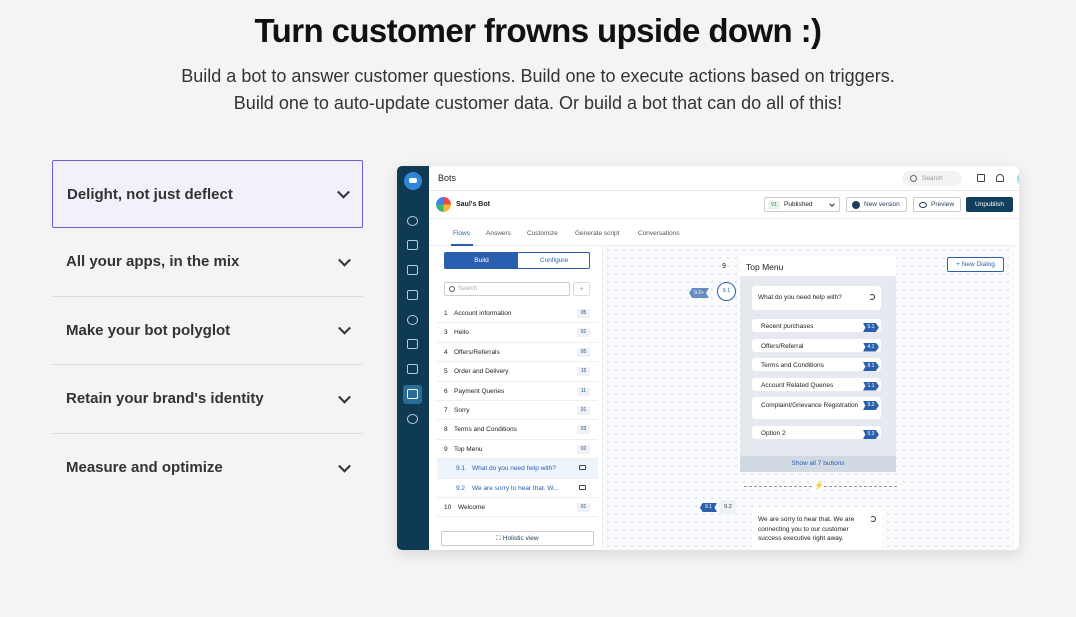  Describe the element at coordinates (708, 507) in the screenshot. I see `incoming-connection-tag: 9.1` at that location.